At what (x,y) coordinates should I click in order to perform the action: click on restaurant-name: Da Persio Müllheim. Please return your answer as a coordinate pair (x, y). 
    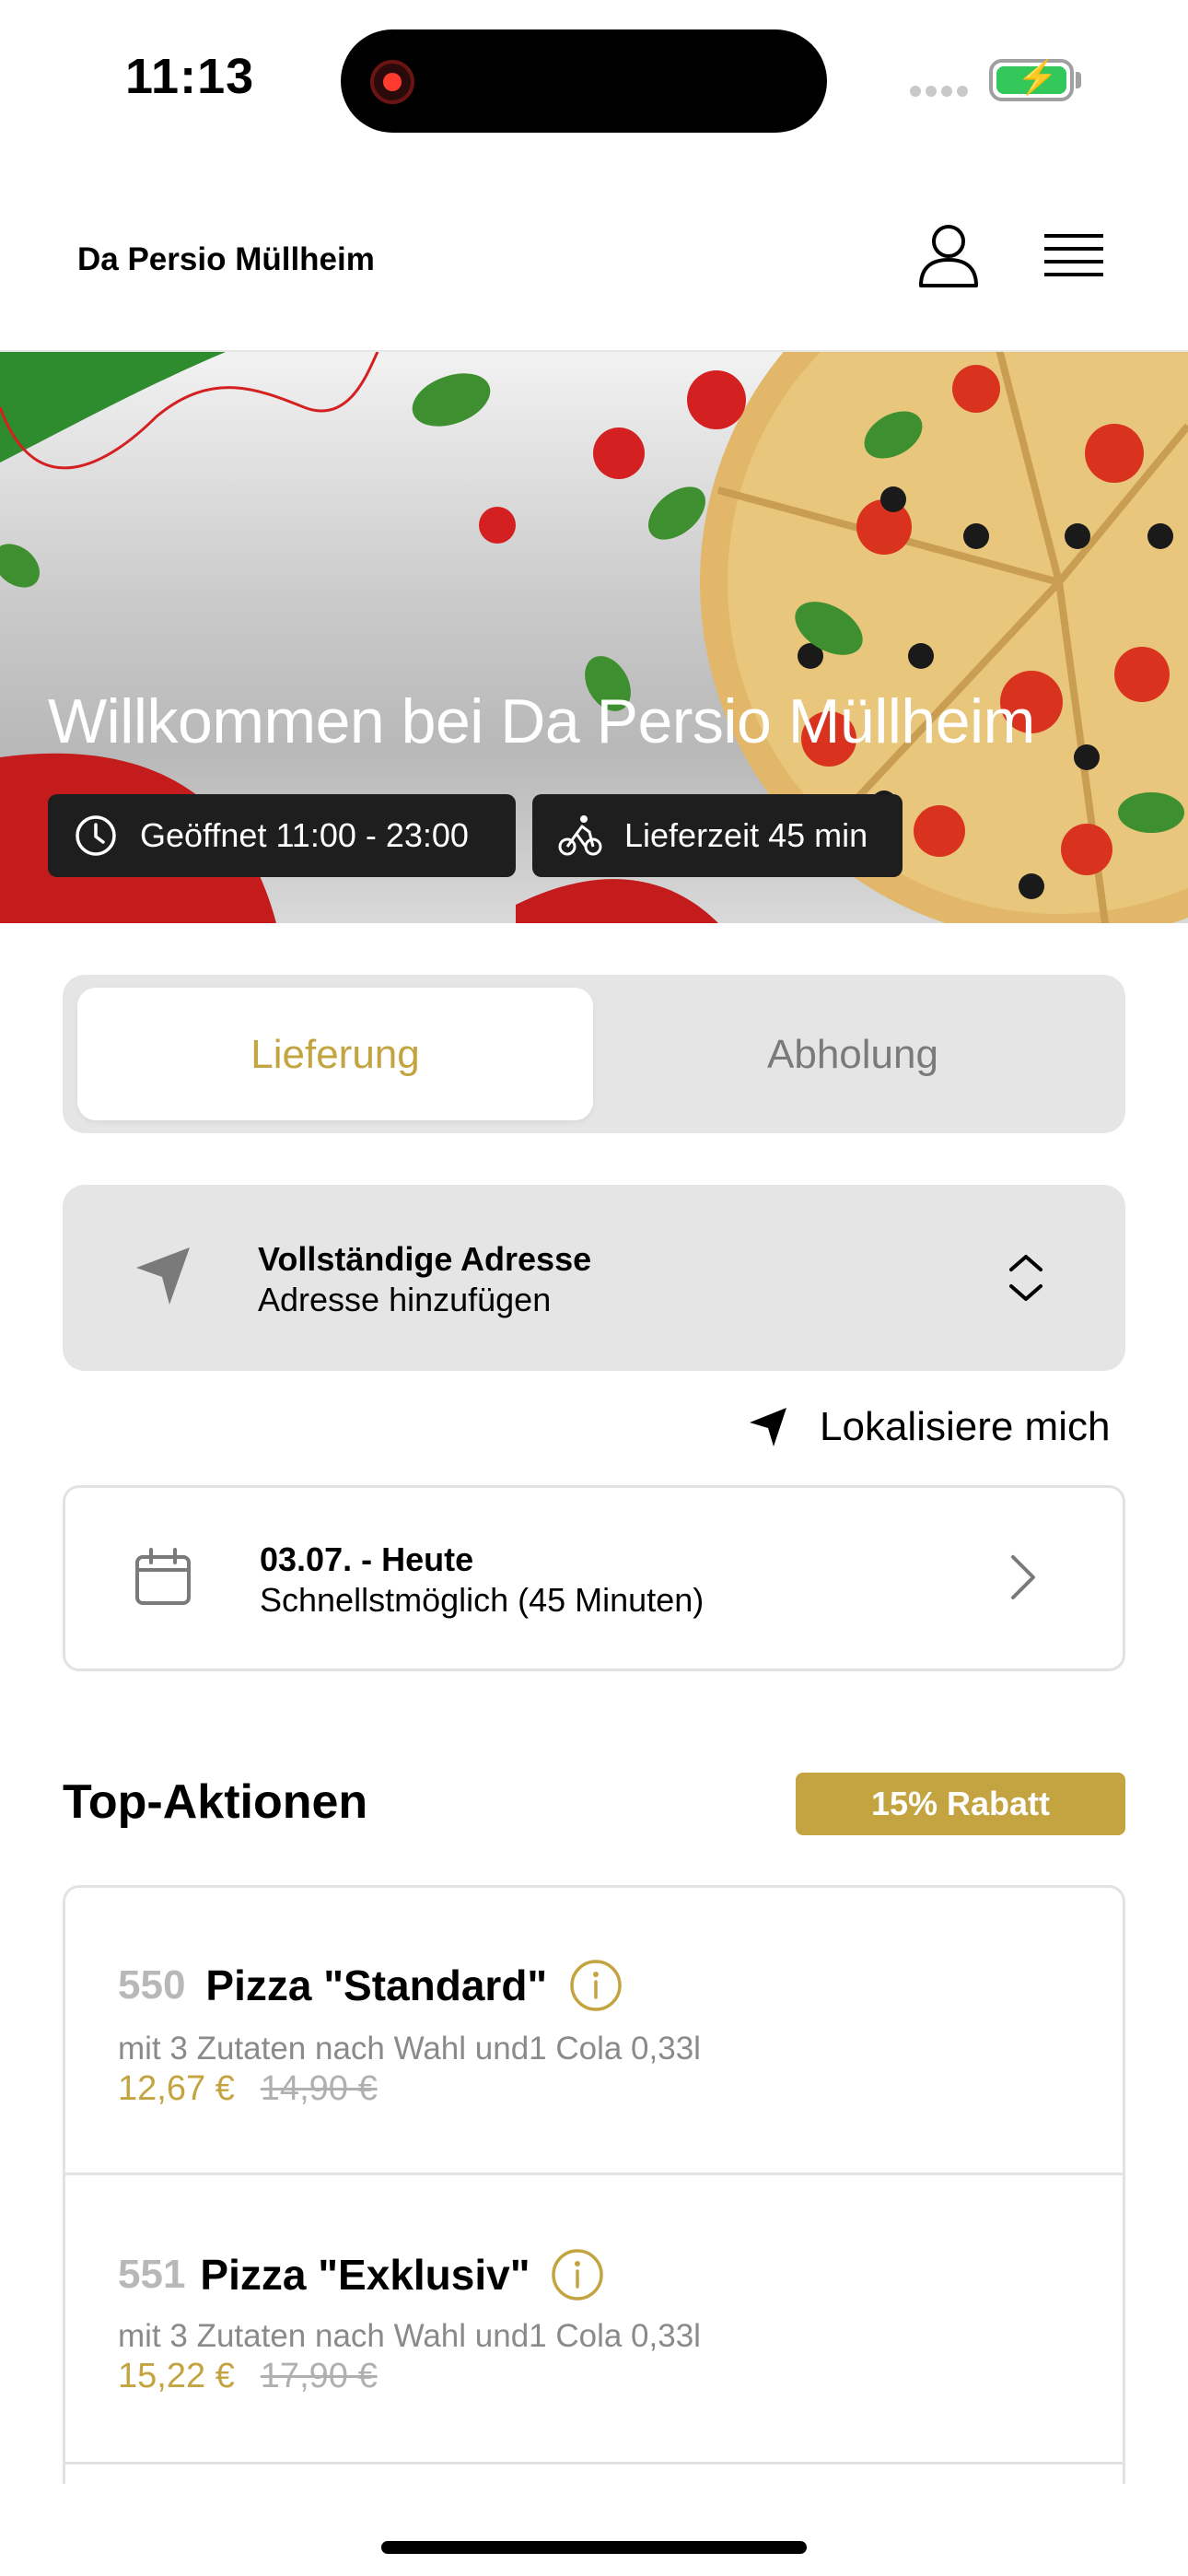
    Looking at the image, I should click on (226, 259).